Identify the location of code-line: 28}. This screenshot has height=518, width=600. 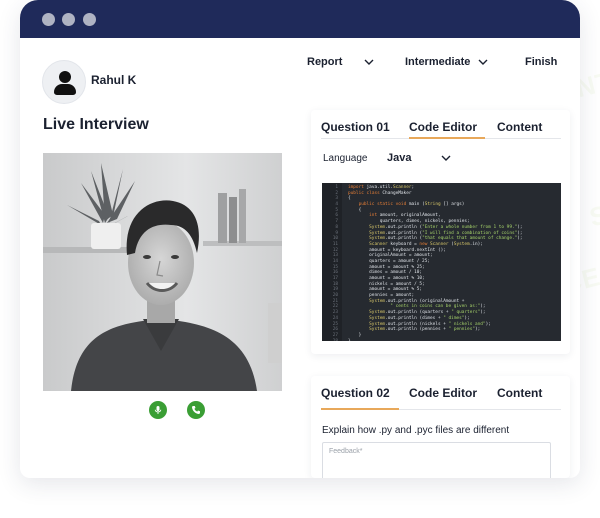
(441, 340).